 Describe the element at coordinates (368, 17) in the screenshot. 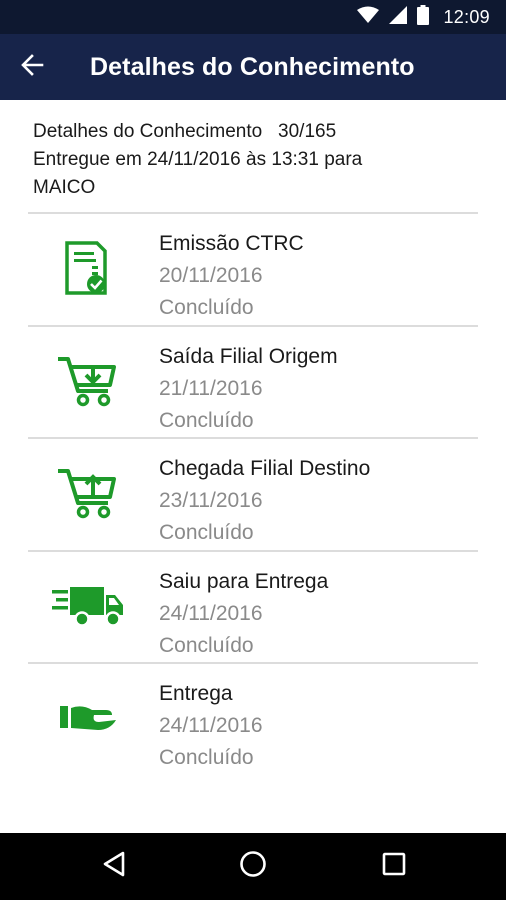

I see `wifi-icon` at that location.